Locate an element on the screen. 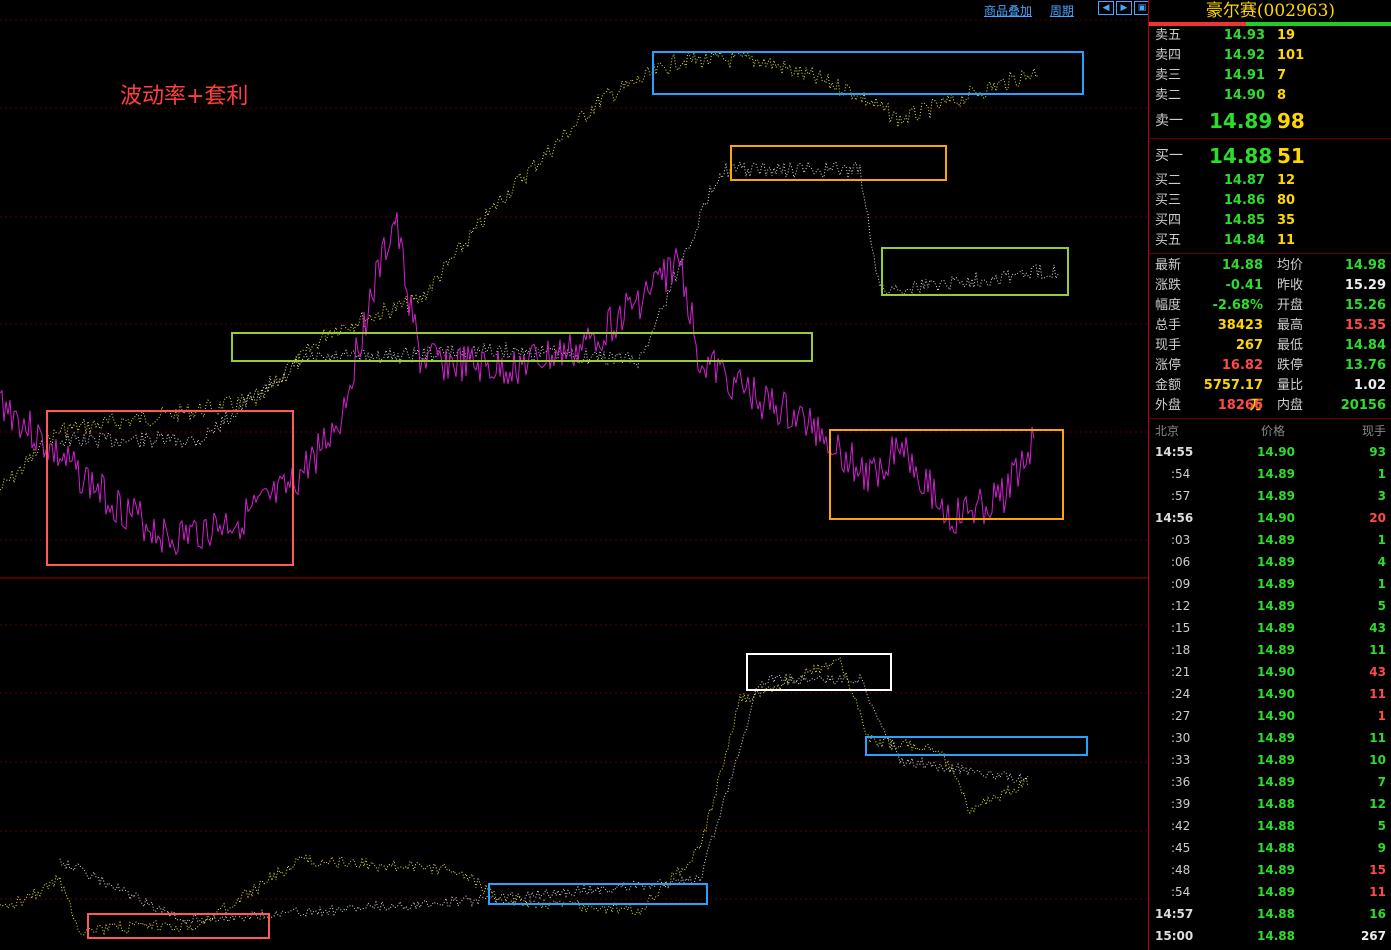 Image resolution: width=1391 pixels, height=950 pixels. stat-label: 内盘 is located at coordinates (1290, 405).